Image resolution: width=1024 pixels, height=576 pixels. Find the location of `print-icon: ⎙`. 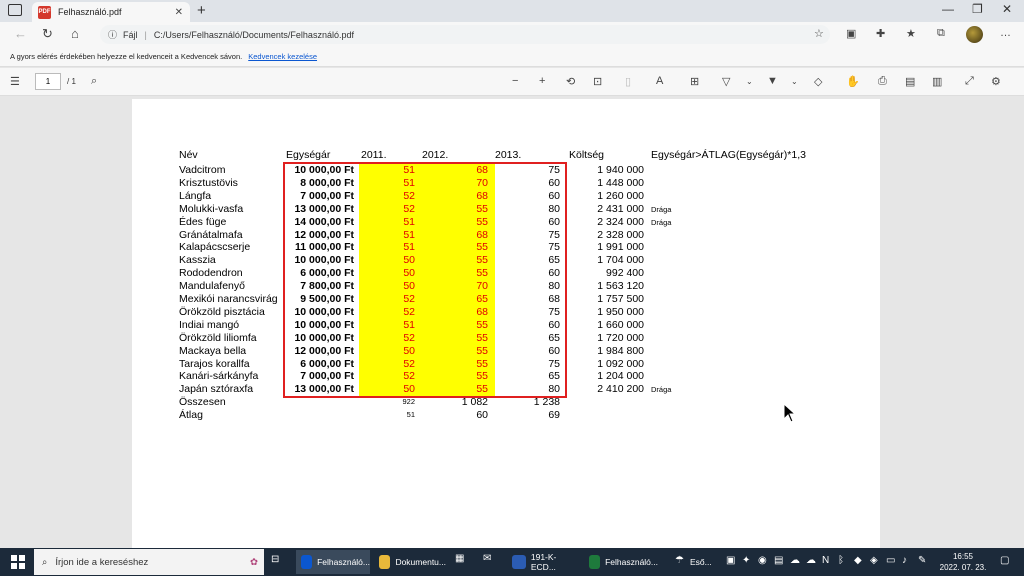

print-icon: ⎙ is located at coordinates (882, 81).